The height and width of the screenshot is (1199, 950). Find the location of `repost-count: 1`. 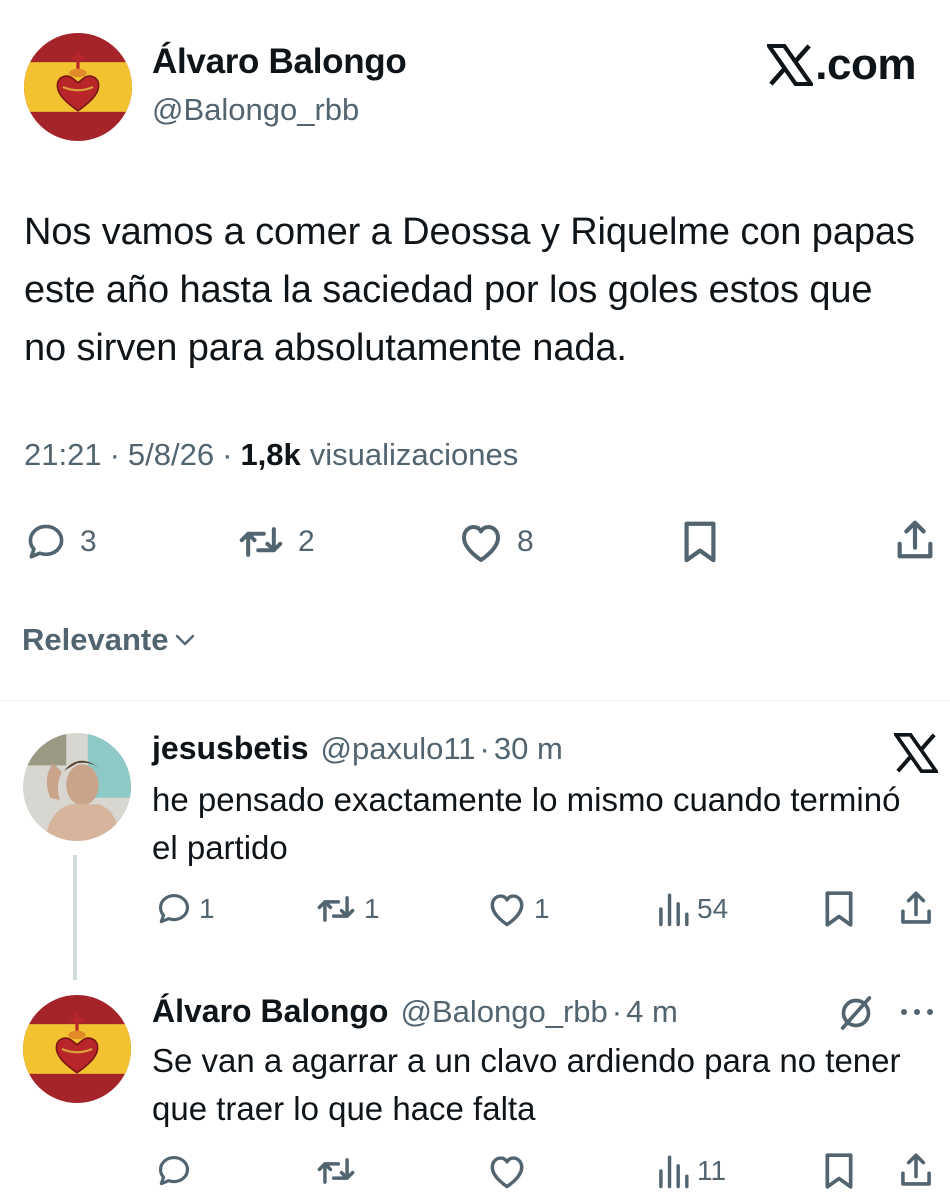

repost-count: 1 is located at coordinates (372, 908).